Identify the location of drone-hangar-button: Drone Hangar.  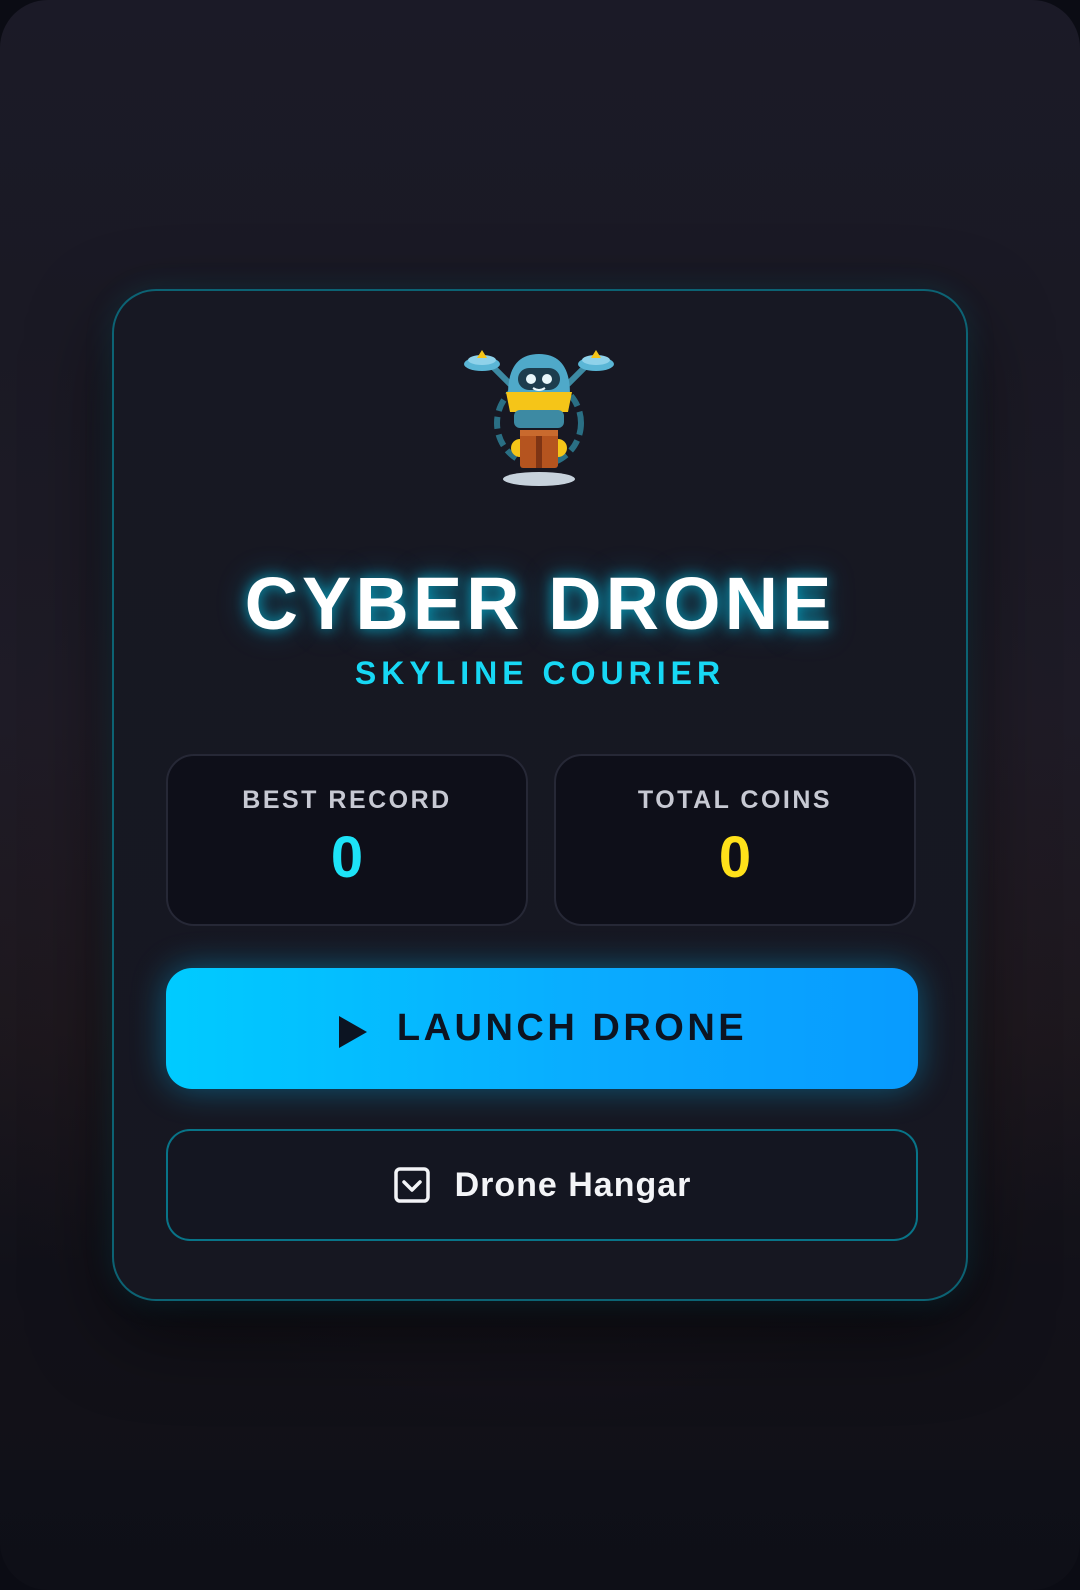
(542, 1185).